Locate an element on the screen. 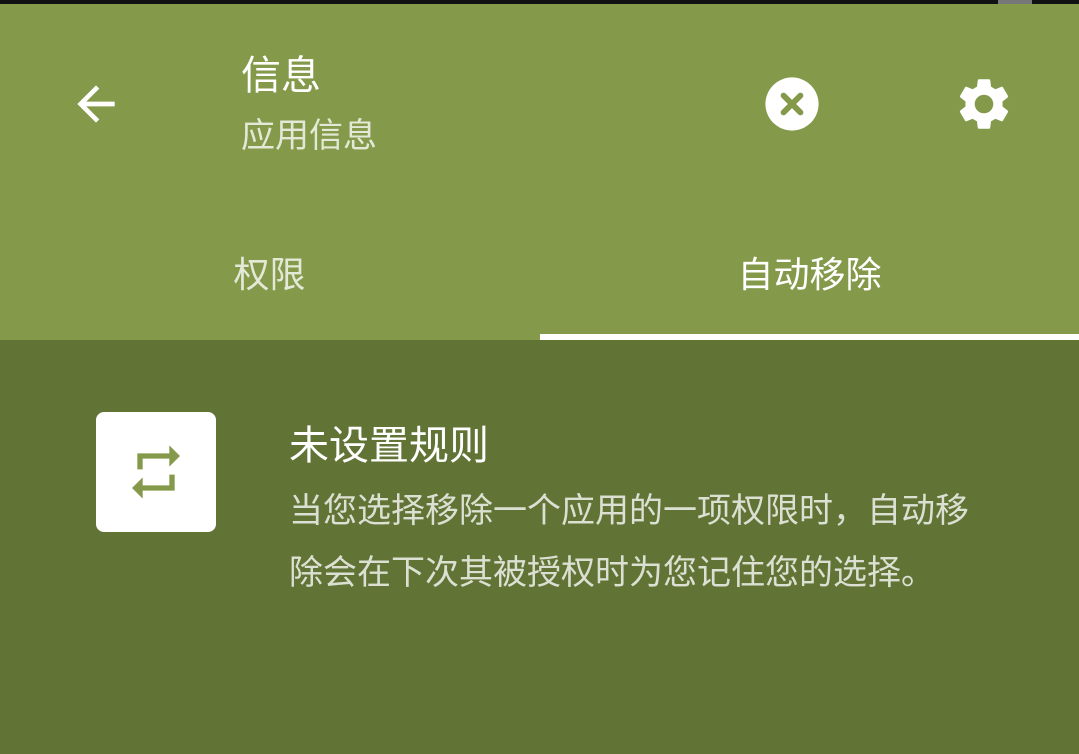  gear-icon is located at coordinates (984, 104).